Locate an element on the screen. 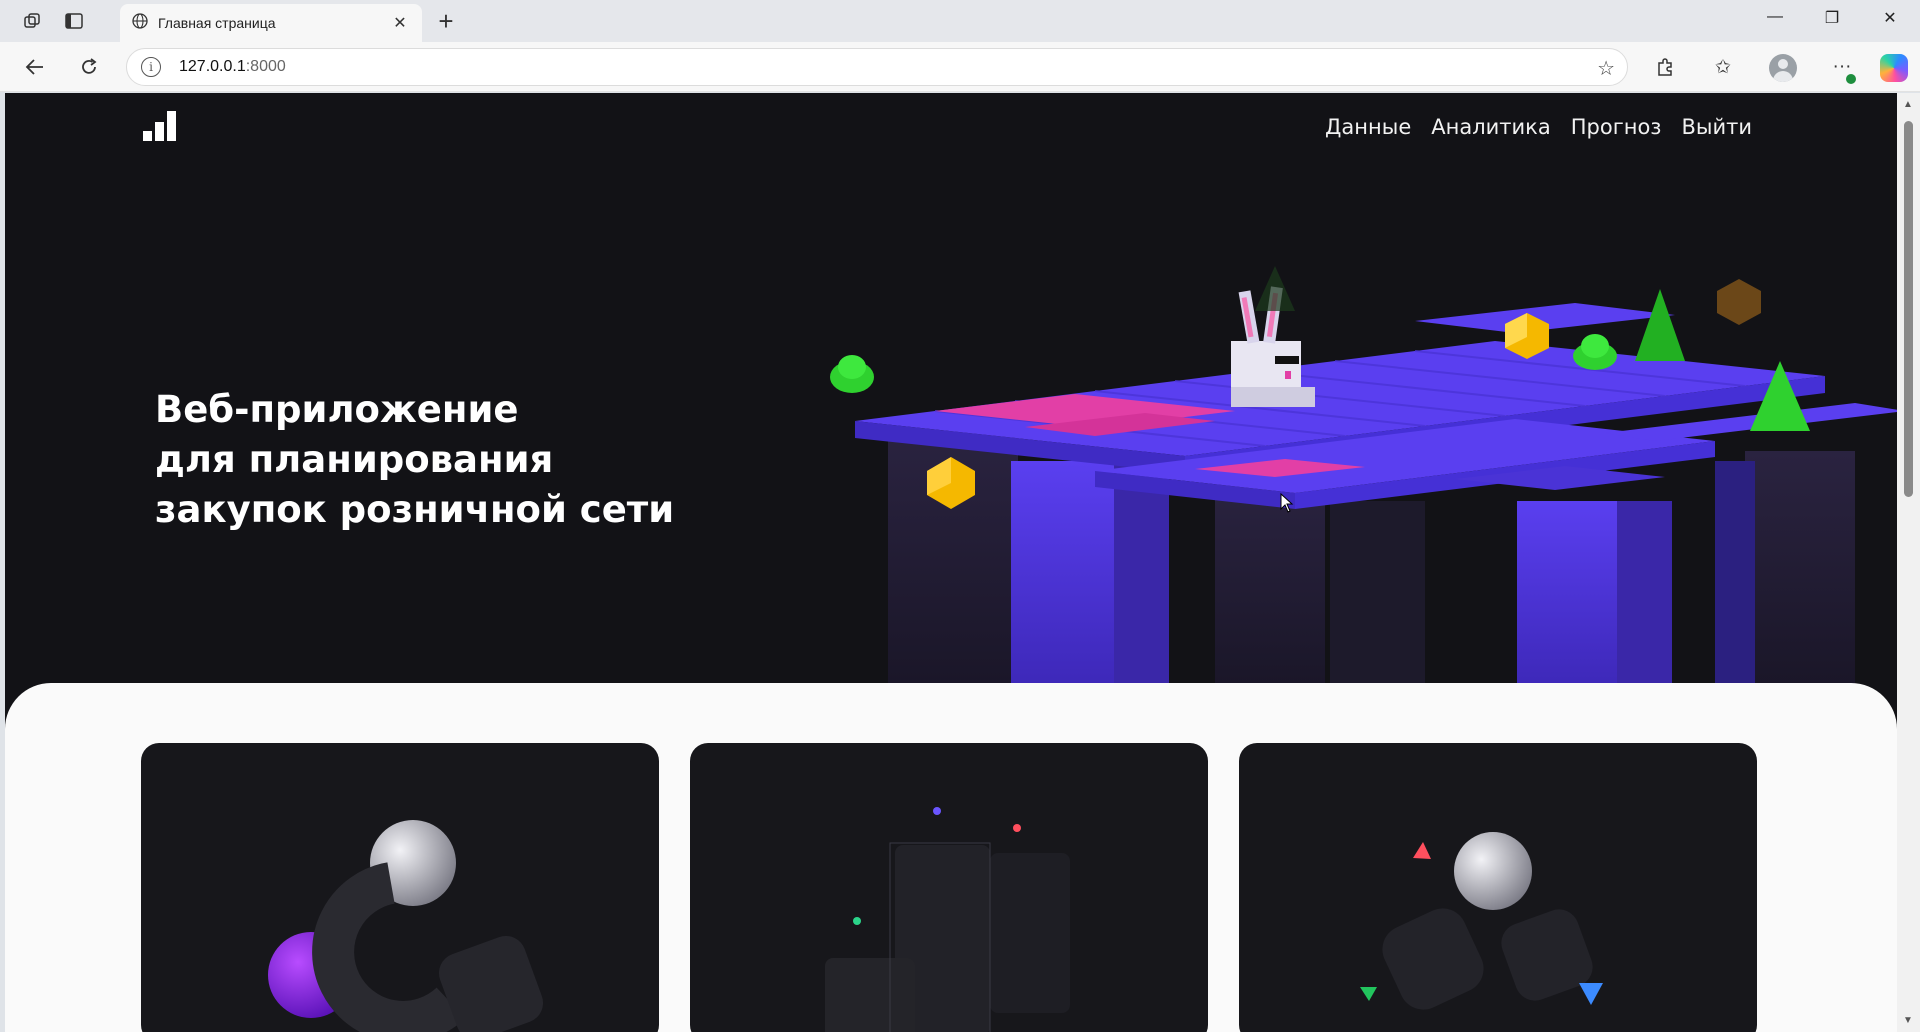 This screenshot has width=1920, height=1032. tab-title: Главная страница is located at coordinates (217, 23).